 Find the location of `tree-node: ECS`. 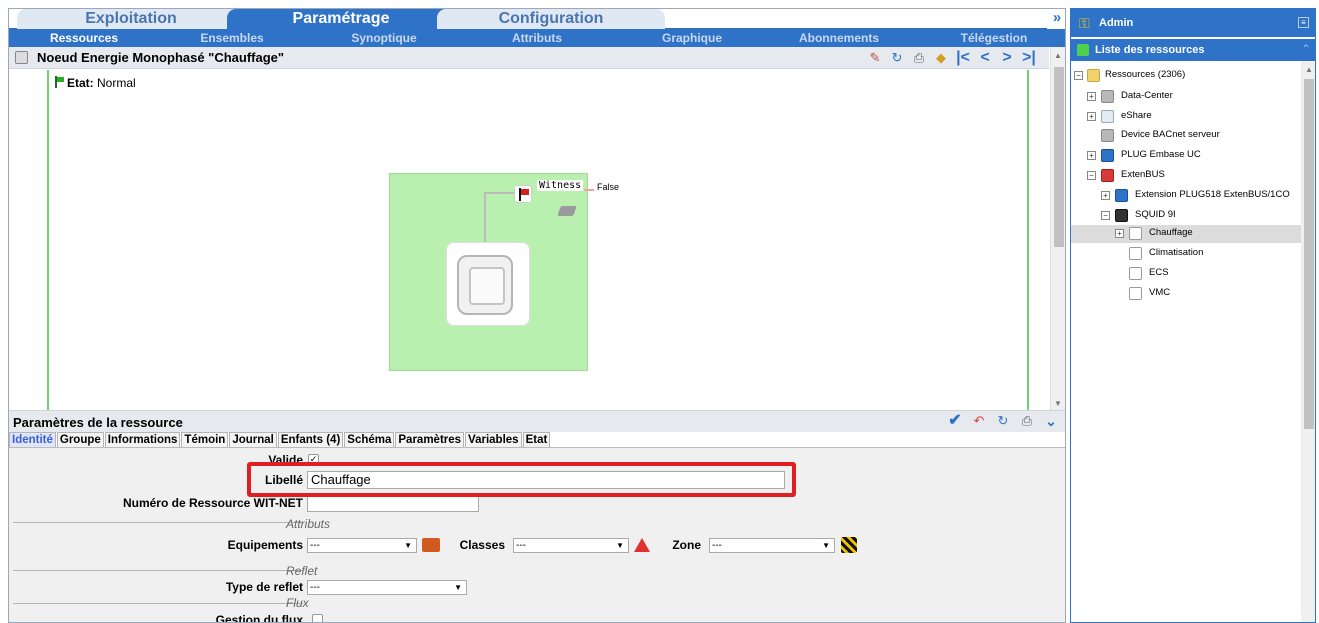

tree-node: ECS is located at coordinates (1186, 274).